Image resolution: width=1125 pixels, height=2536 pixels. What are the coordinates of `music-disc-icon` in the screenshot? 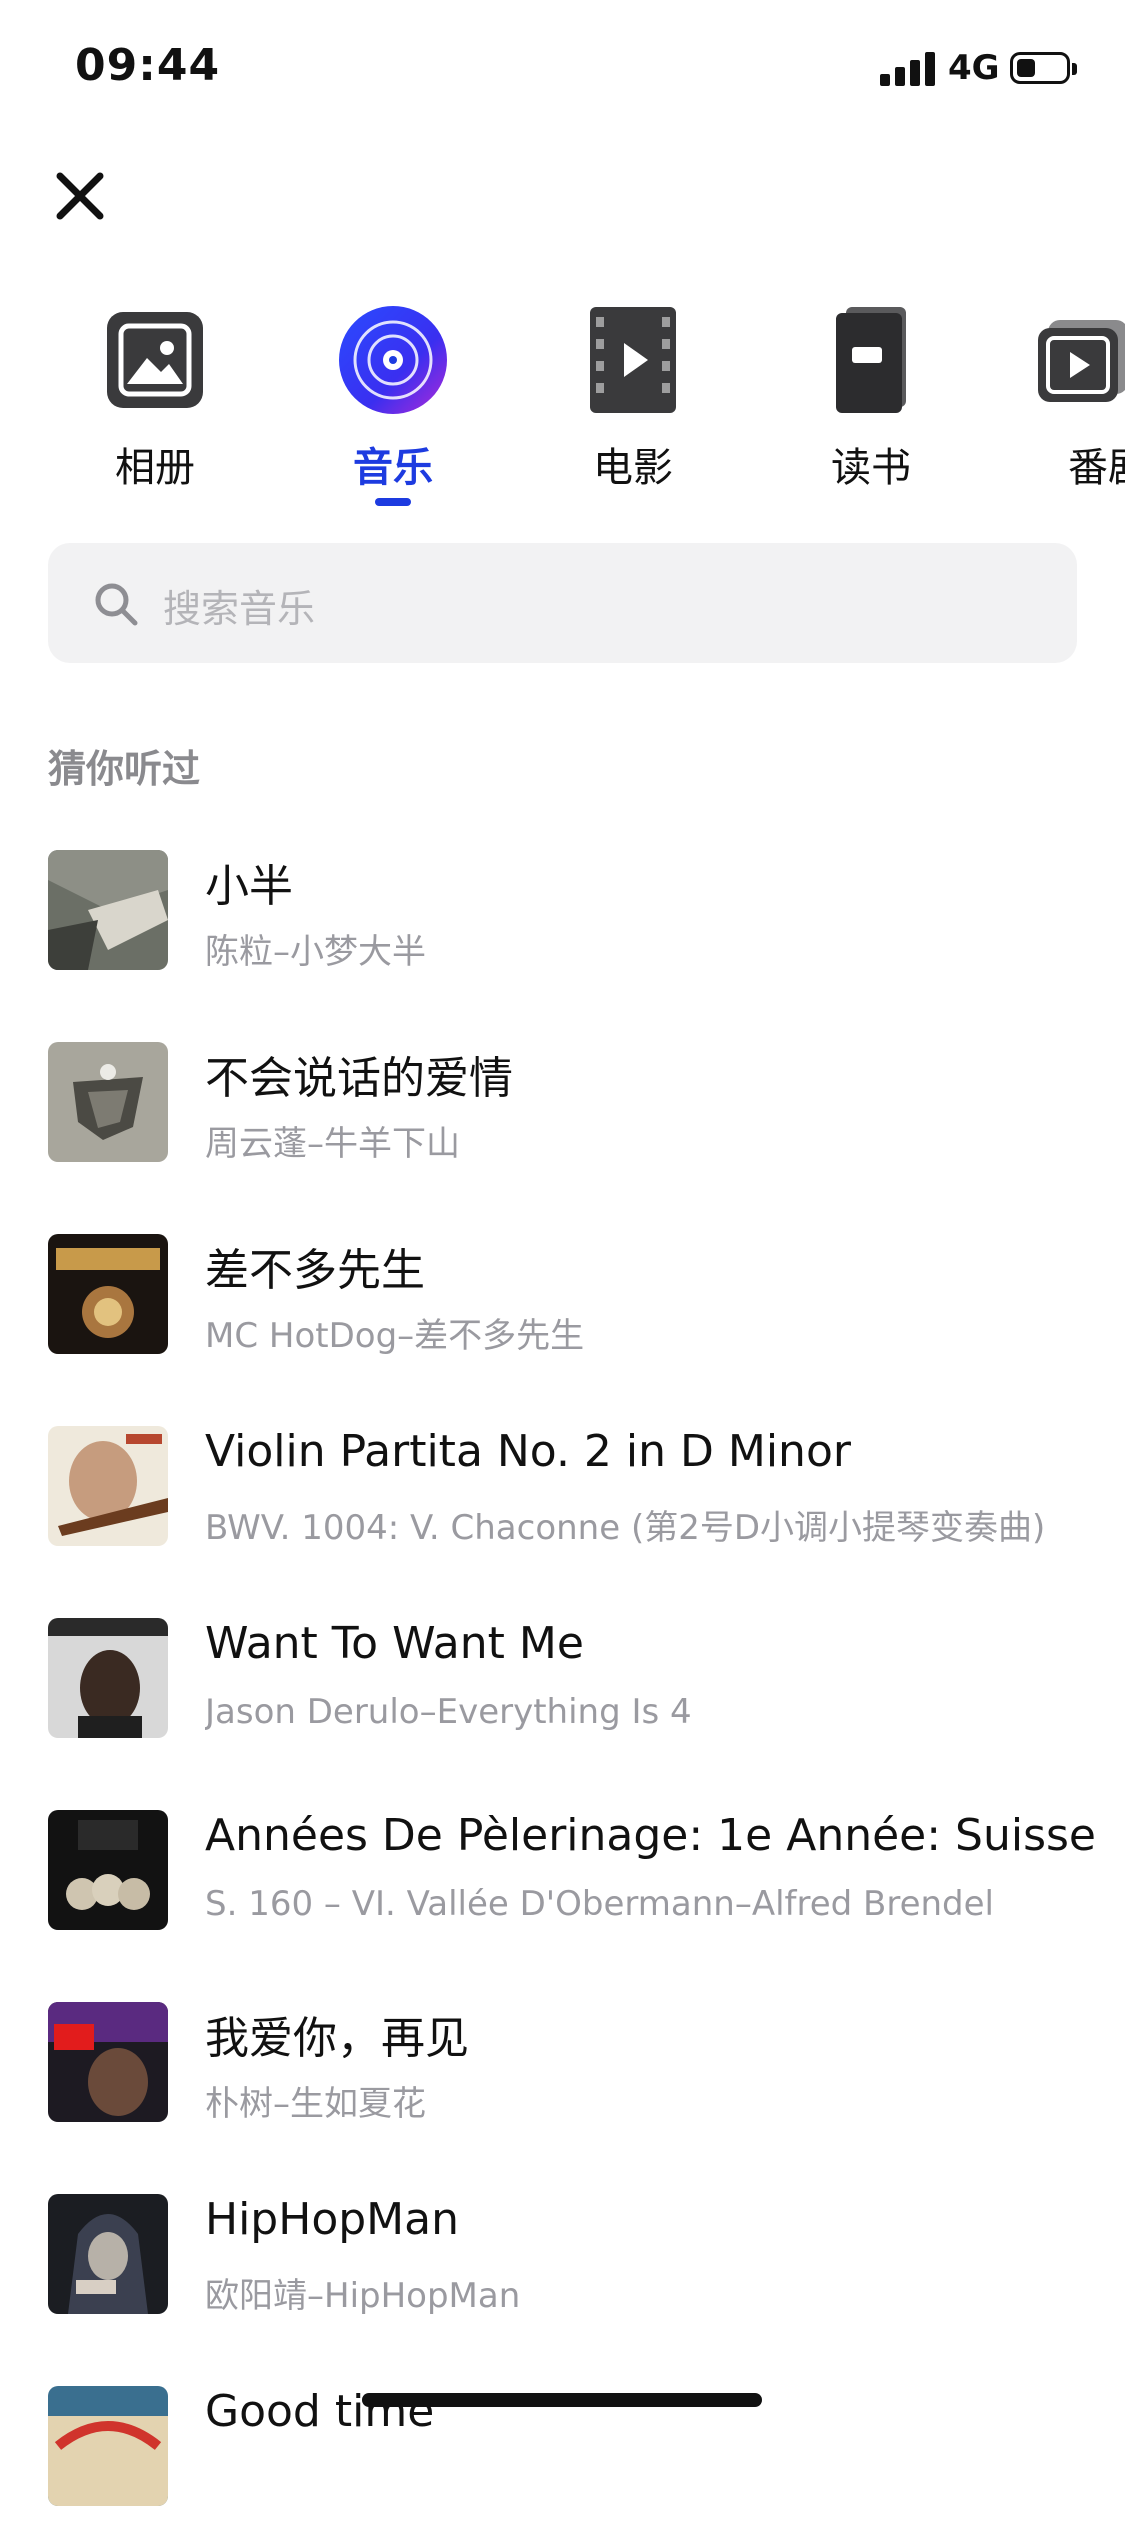 It's located at (393, 360).